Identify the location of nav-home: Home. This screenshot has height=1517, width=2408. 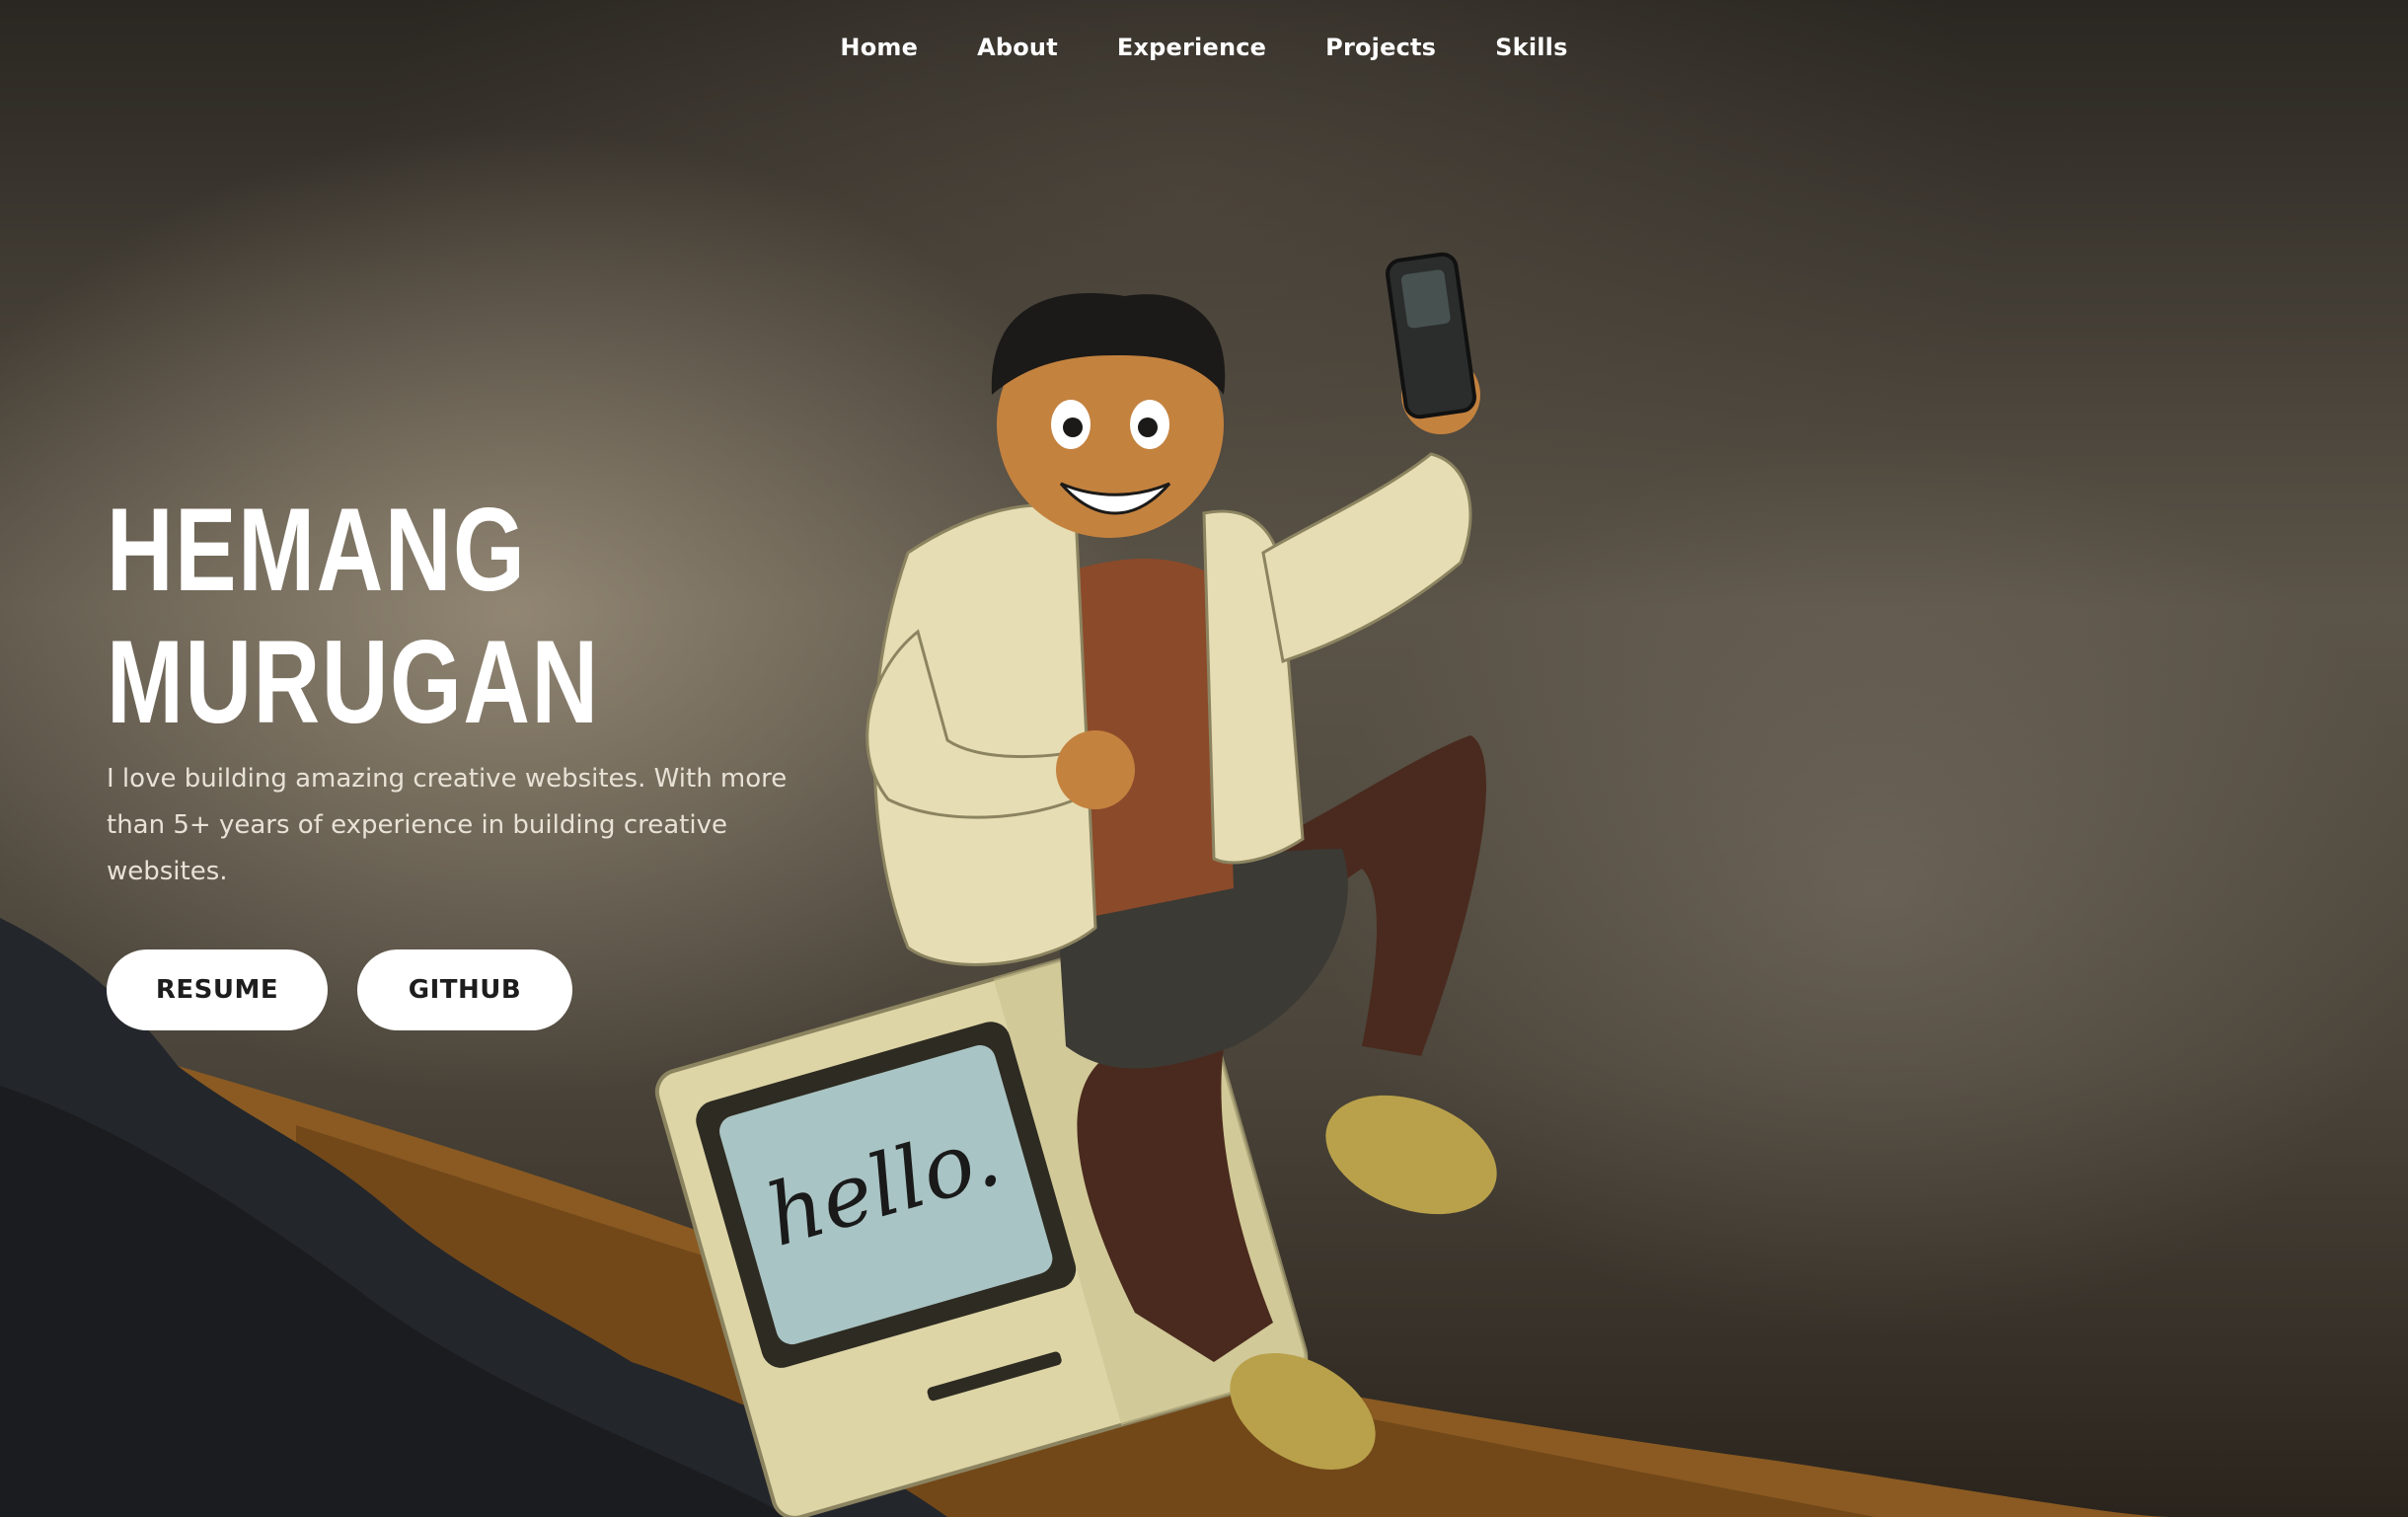
(879, 47).